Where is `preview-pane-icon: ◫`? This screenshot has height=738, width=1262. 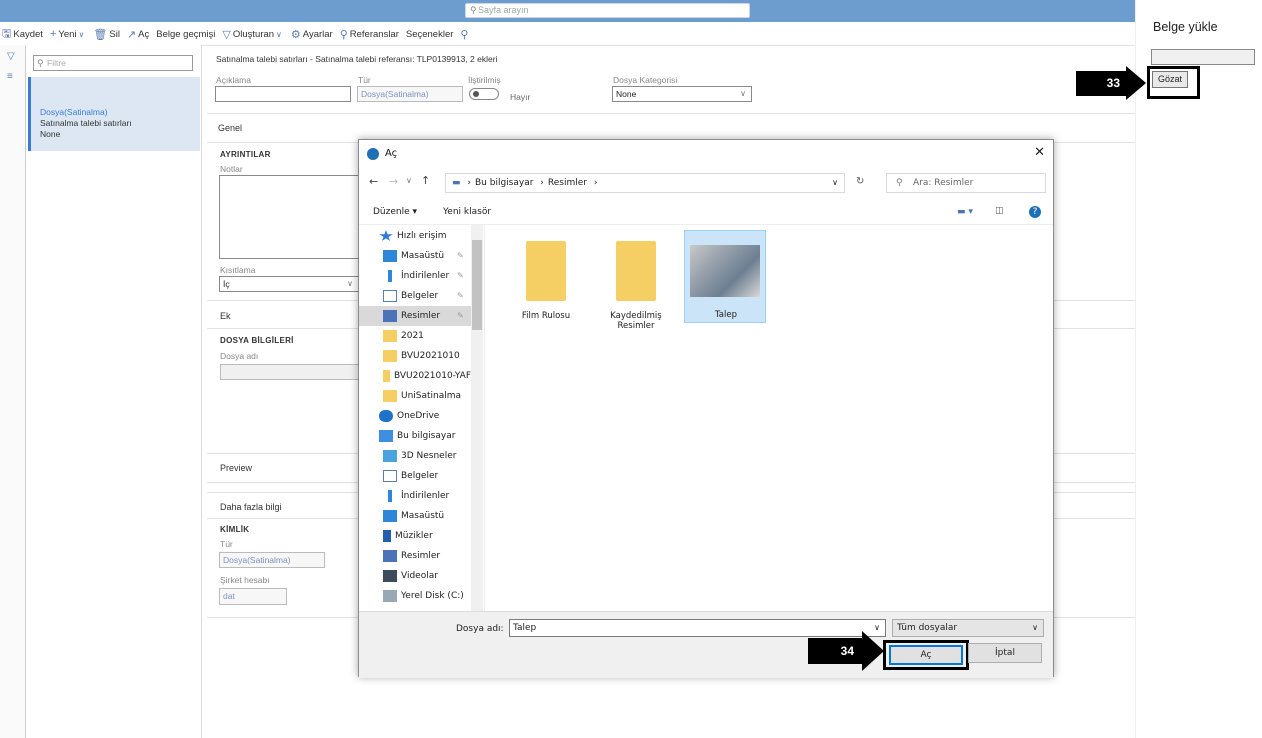
preview-pane-icon: ◫ is located at coordinates (999, 211).